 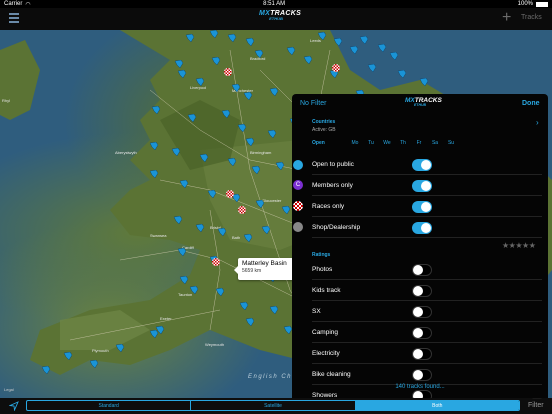 I want to click on filter-button: Filter, so click(x=536, y=405).